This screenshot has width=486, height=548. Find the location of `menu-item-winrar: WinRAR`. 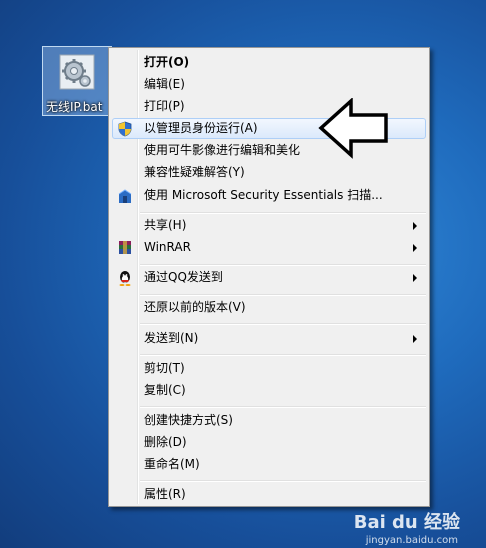

menu-item-winrar: WinRAR is located at coordinates (269, 247).